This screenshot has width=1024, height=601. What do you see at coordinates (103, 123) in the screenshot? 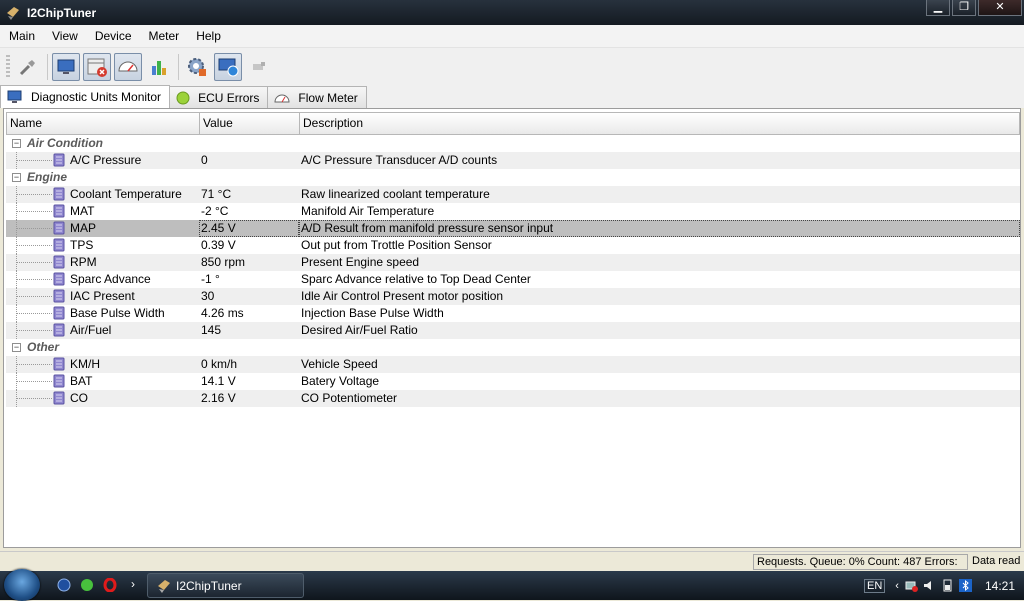
I see `column-header-name: Name` at bounding box center [103, 123].